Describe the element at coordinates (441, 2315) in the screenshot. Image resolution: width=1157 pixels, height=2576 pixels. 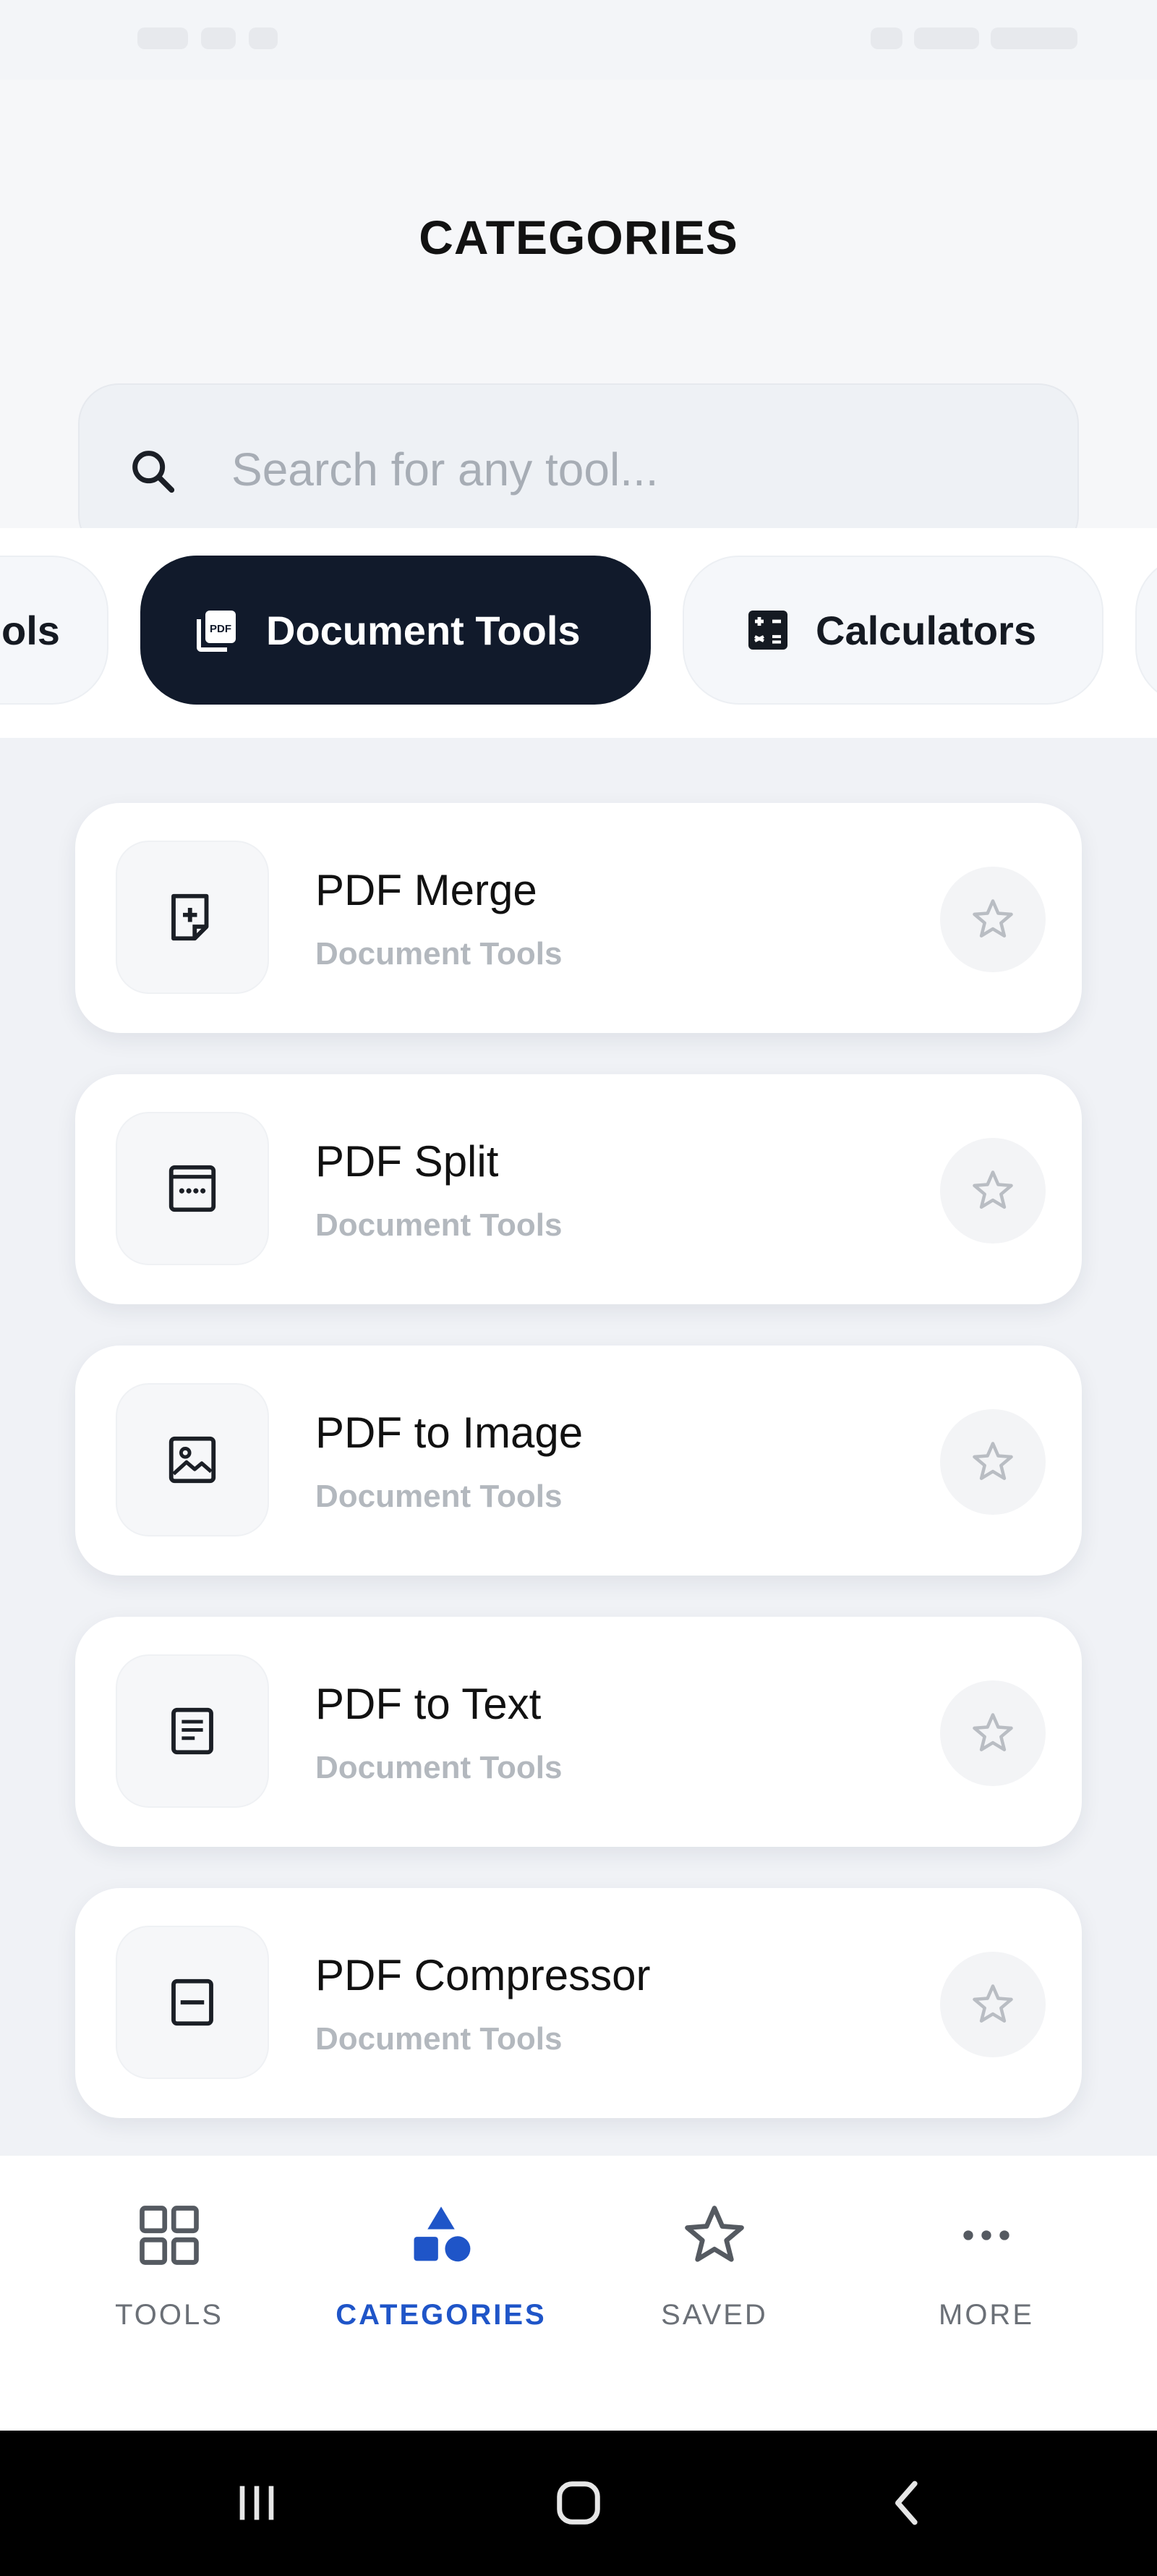
I see `nav-label: CATEGORIES` at that location.